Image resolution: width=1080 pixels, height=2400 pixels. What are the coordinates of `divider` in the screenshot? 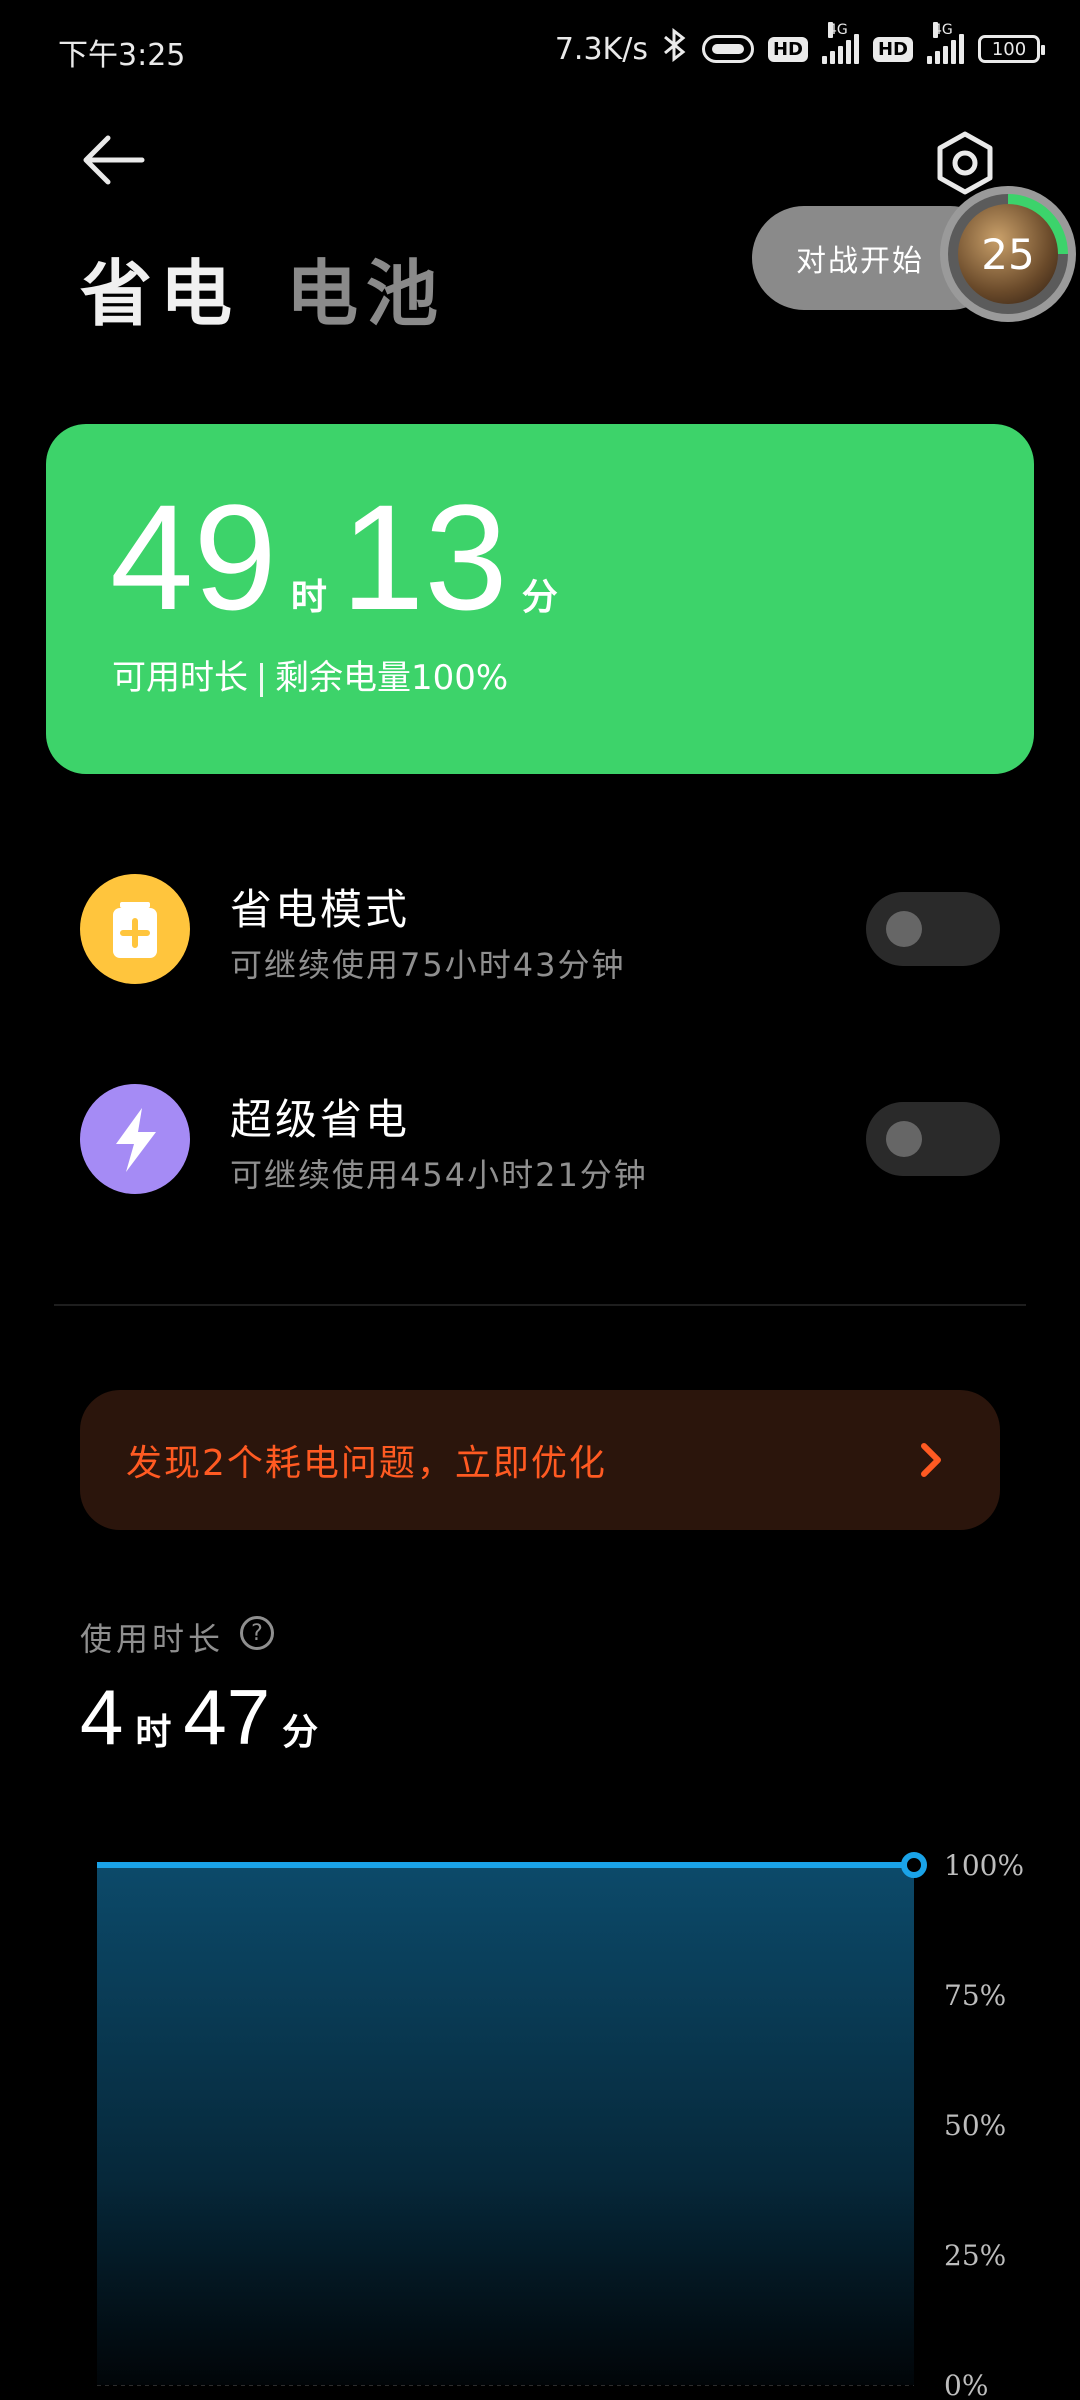 It's located at (540, 1305).